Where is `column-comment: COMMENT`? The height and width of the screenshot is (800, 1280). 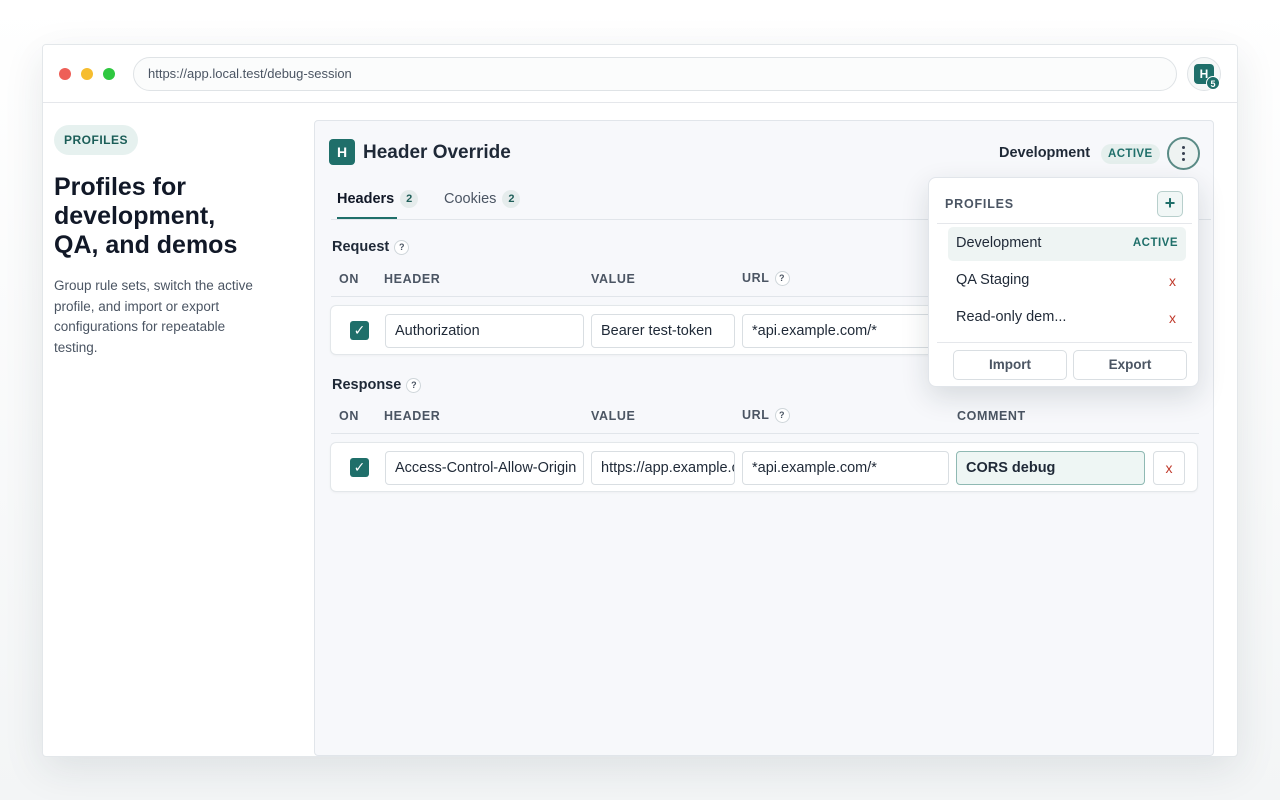 column-comment: COMMENT is located at coordinates (991, 416).